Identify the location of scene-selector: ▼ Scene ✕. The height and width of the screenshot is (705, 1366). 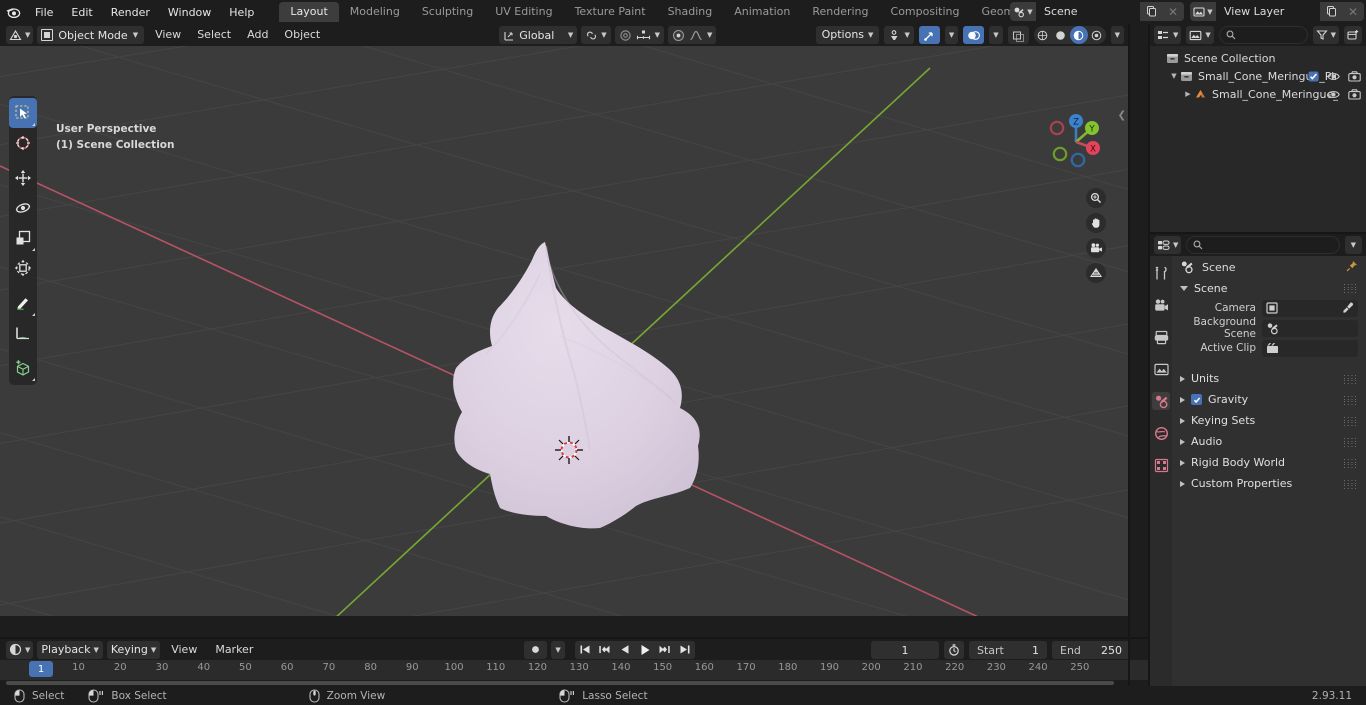
(1097, 11).